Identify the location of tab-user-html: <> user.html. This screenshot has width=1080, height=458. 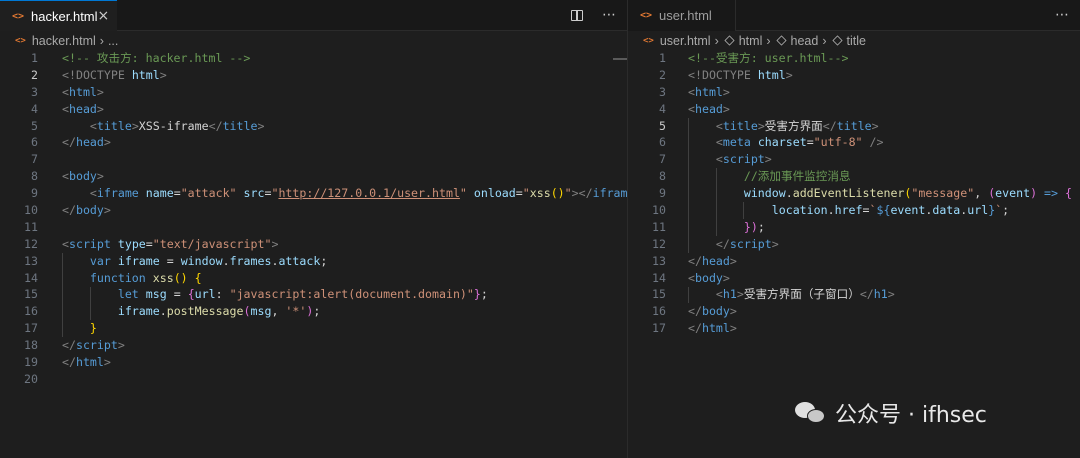
(682, 15).